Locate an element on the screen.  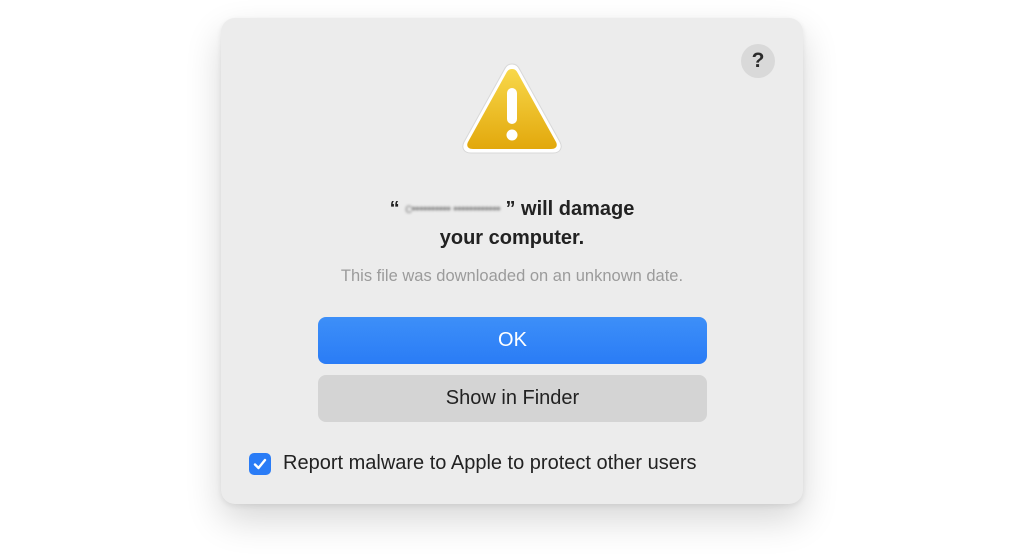
redacted-filename: c•••••••••• •••••••••••• is located at coordinates (453, 208).